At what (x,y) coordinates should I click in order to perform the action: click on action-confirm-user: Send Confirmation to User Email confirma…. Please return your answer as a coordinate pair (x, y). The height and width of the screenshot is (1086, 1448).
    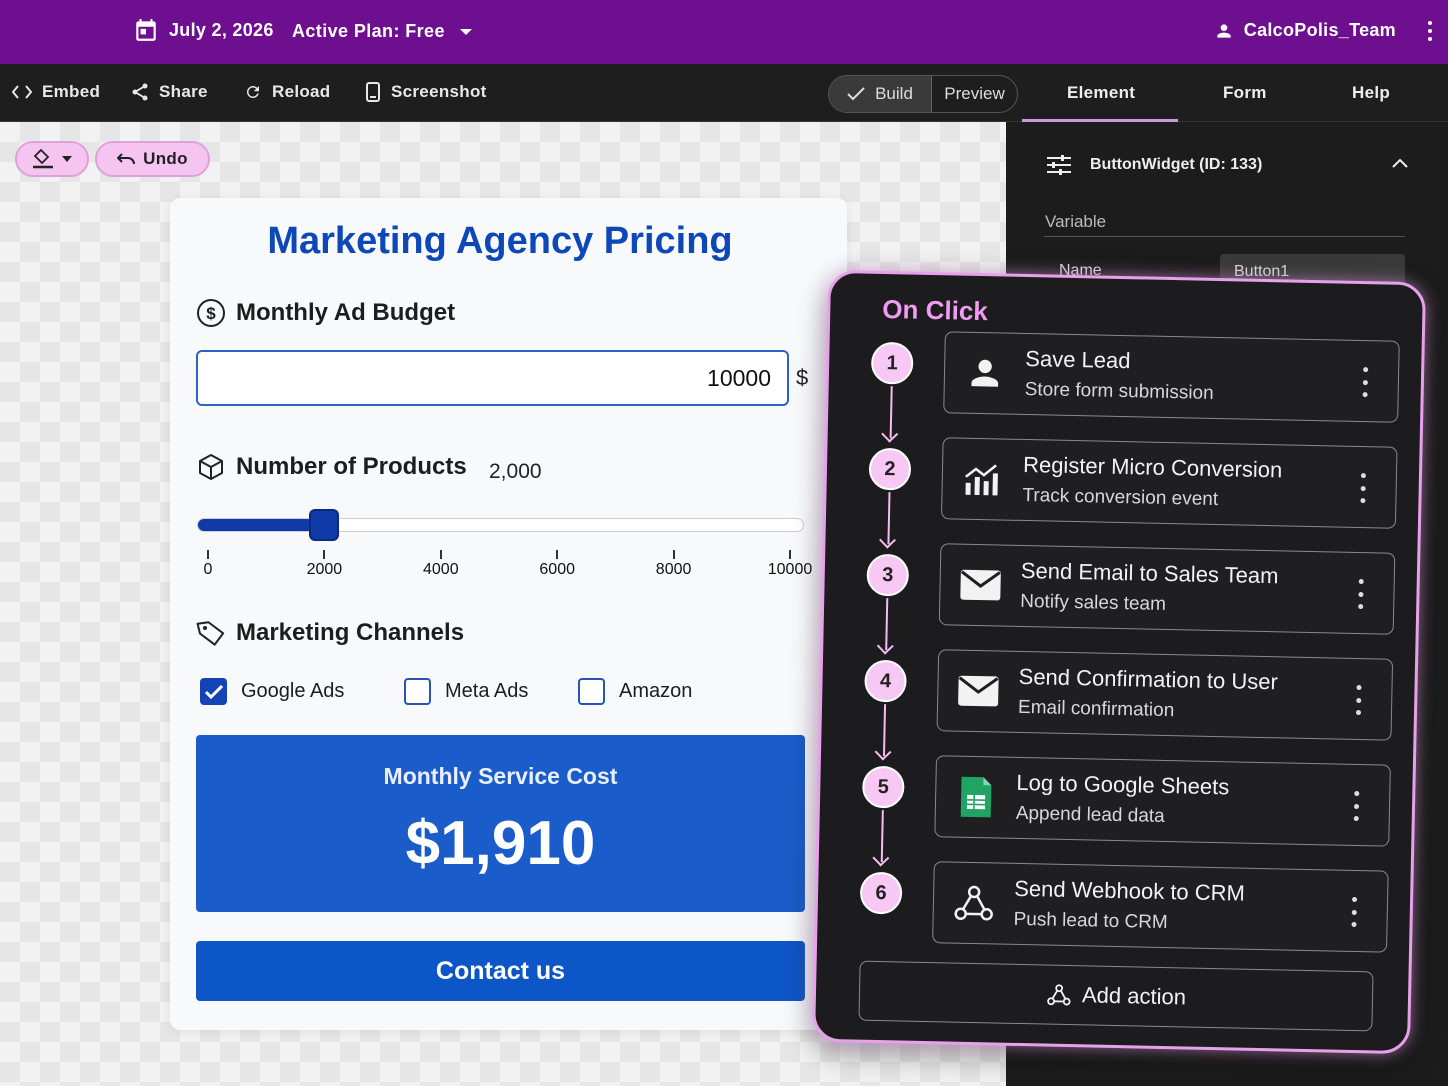
    Looking at the image, I should click on (1165, 695).